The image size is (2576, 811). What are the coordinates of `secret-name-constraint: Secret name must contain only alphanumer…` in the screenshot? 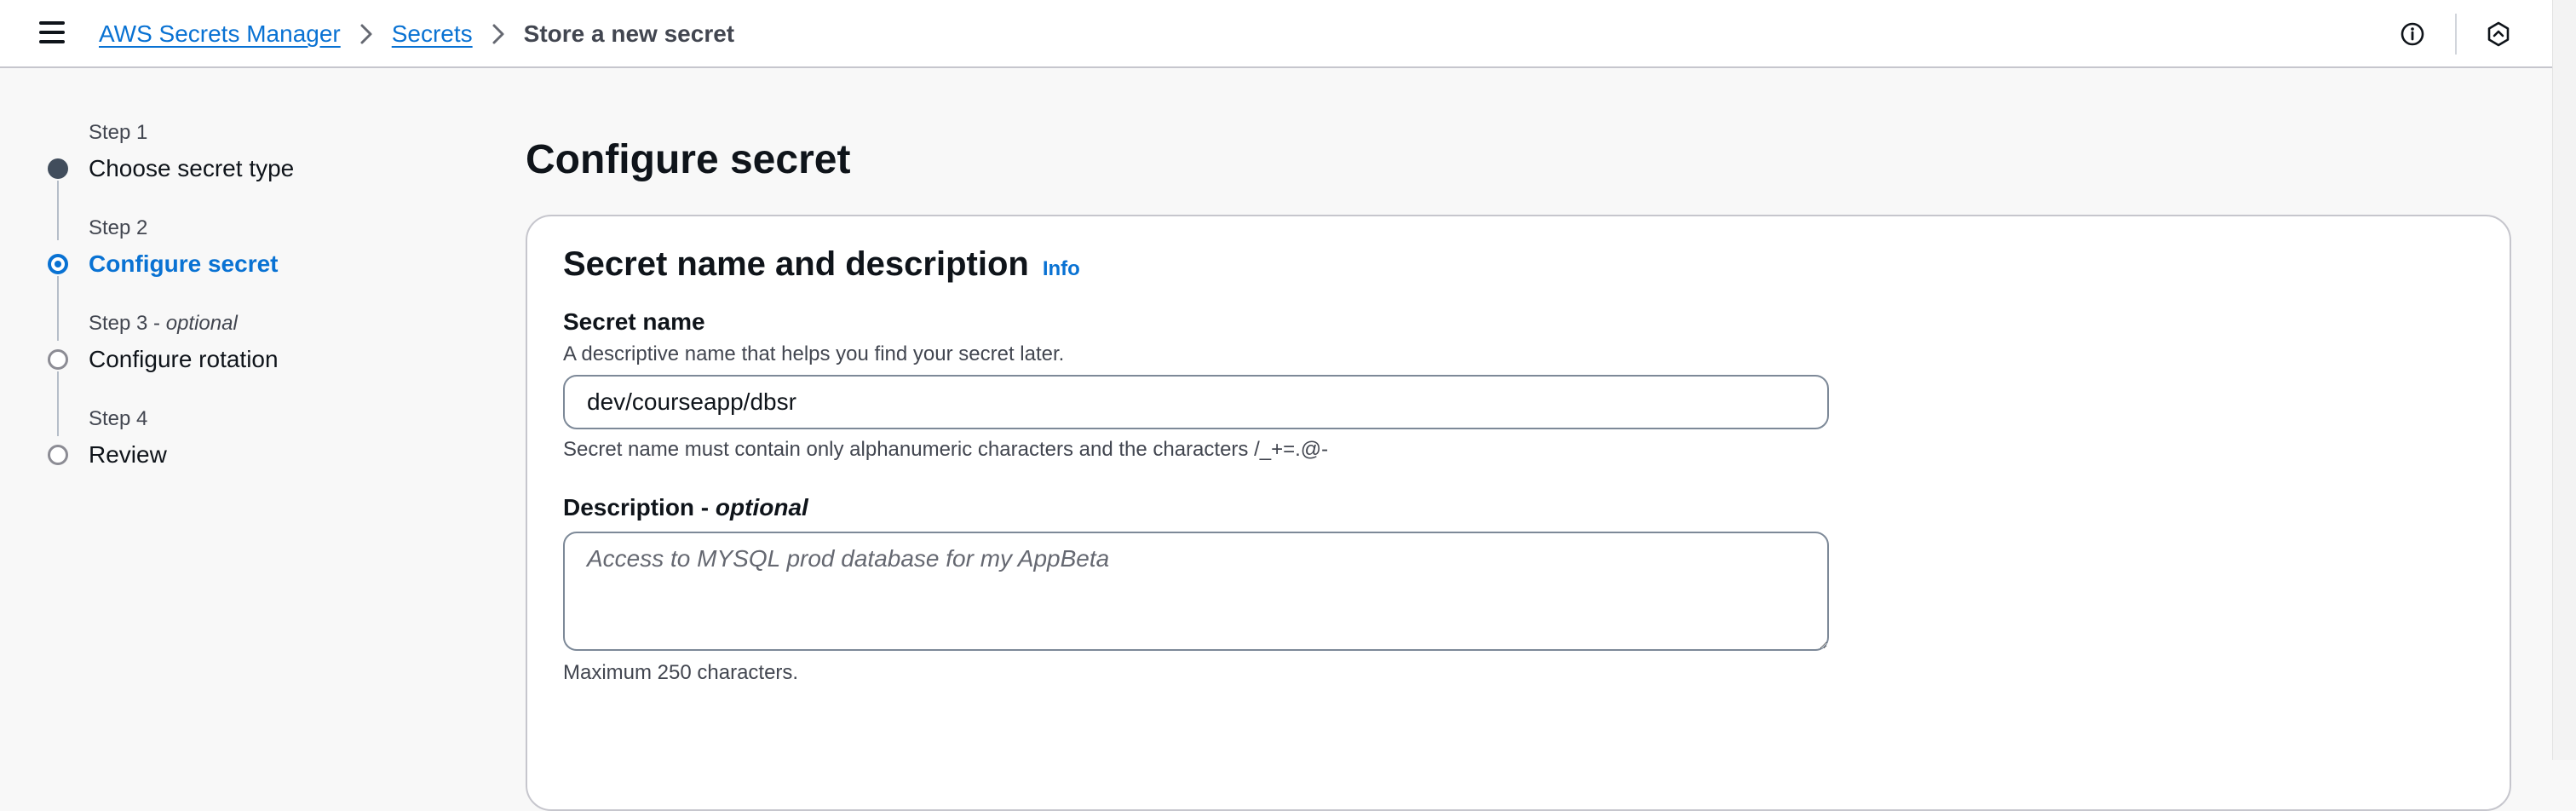 It's located at (946, 449).